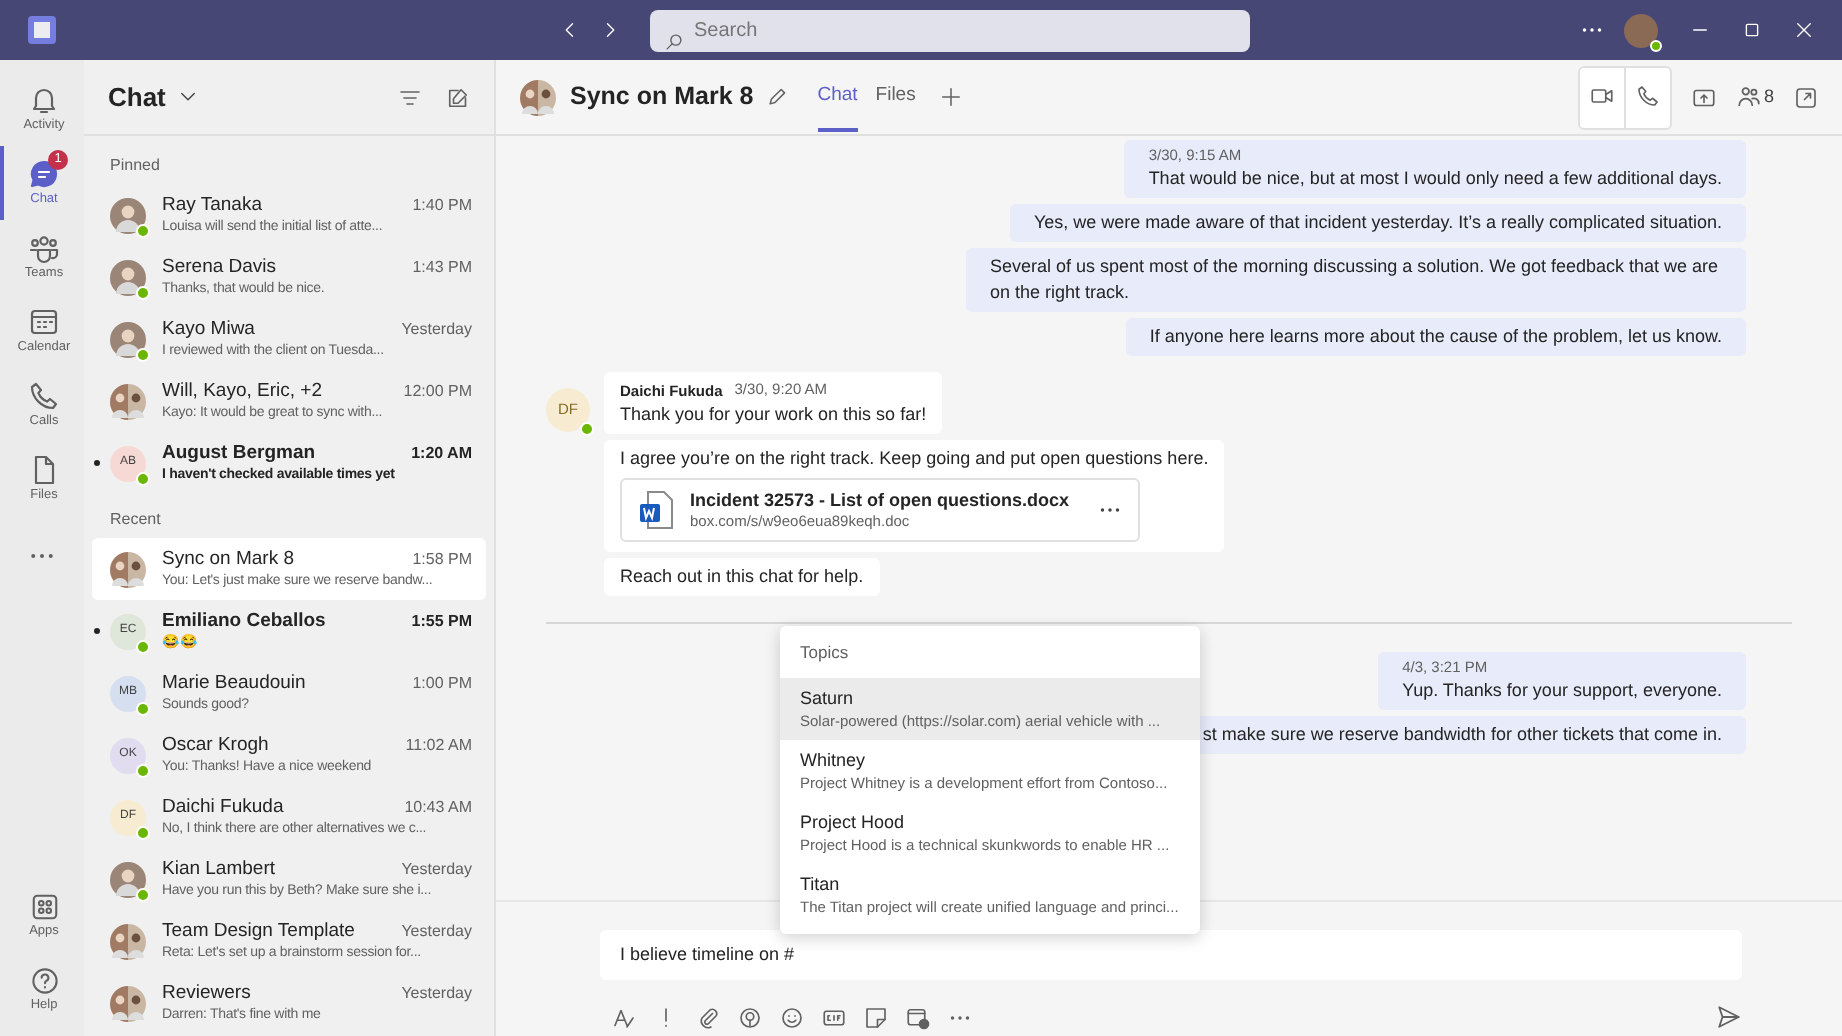 The height and width of the screenshot is (1036, 1842). Describe the element at coordinates (881, 500) in the screenshot. I see `file-name: Incident 32573 - List of open questions.docx` at that location.